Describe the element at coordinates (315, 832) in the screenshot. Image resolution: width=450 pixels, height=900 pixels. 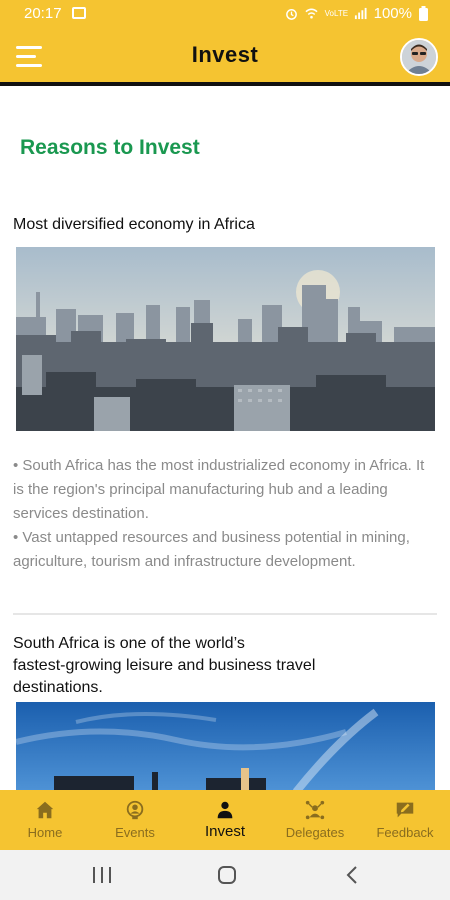
I see `nav-label: Delegates` at that location.